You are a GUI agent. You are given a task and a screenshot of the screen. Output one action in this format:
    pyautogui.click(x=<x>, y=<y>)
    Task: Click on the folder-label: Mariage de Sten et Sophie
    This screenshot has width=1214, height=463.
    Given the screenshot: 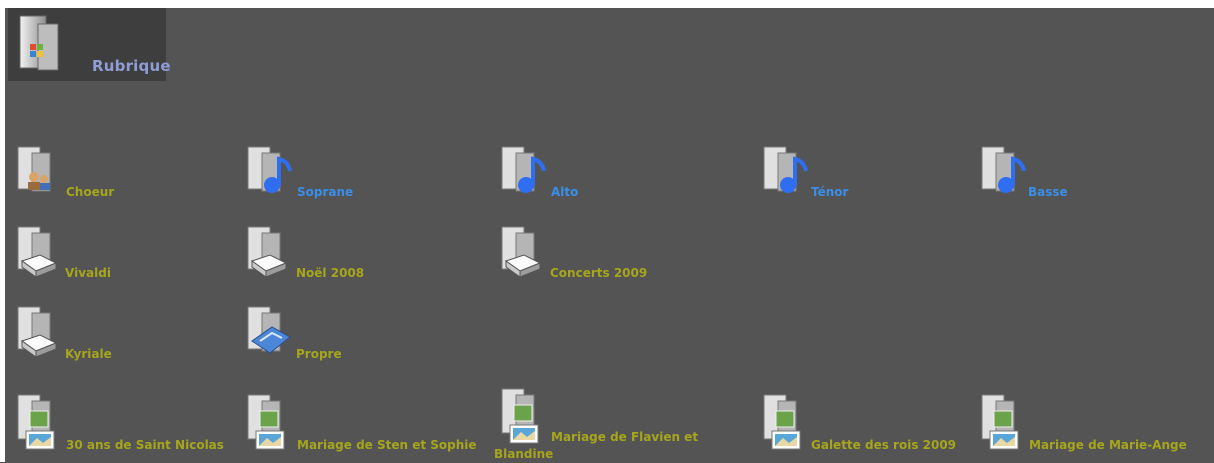 What is the action you would take?
    pyautogui.click(x=387, y=445)
    